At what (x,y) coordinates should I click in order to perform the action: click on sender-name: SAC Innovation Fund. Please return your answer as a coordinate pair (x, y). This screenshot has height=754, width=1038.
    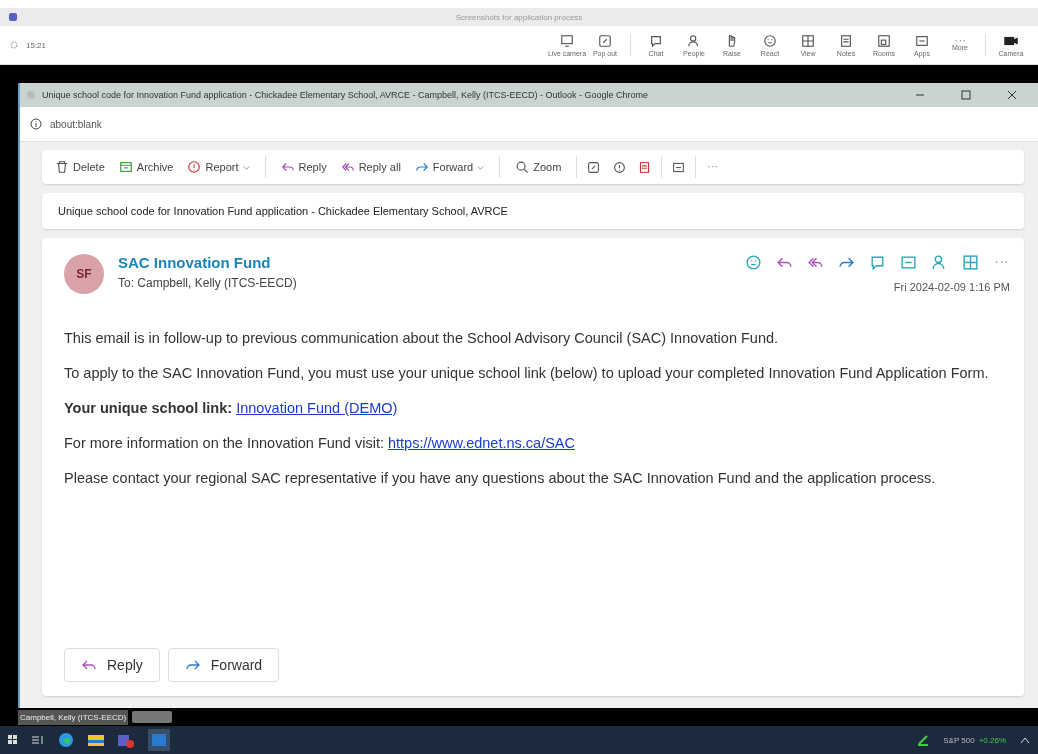
    Looking at the image, I should click on (424, 262).